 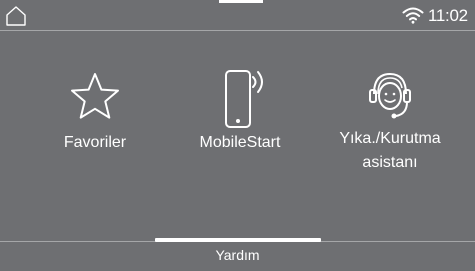 What do you see at coordinates (240, 142) in the screenshot?
I see `tile-mobilestart-label: MobileStart` at bounding box center [240, 142].